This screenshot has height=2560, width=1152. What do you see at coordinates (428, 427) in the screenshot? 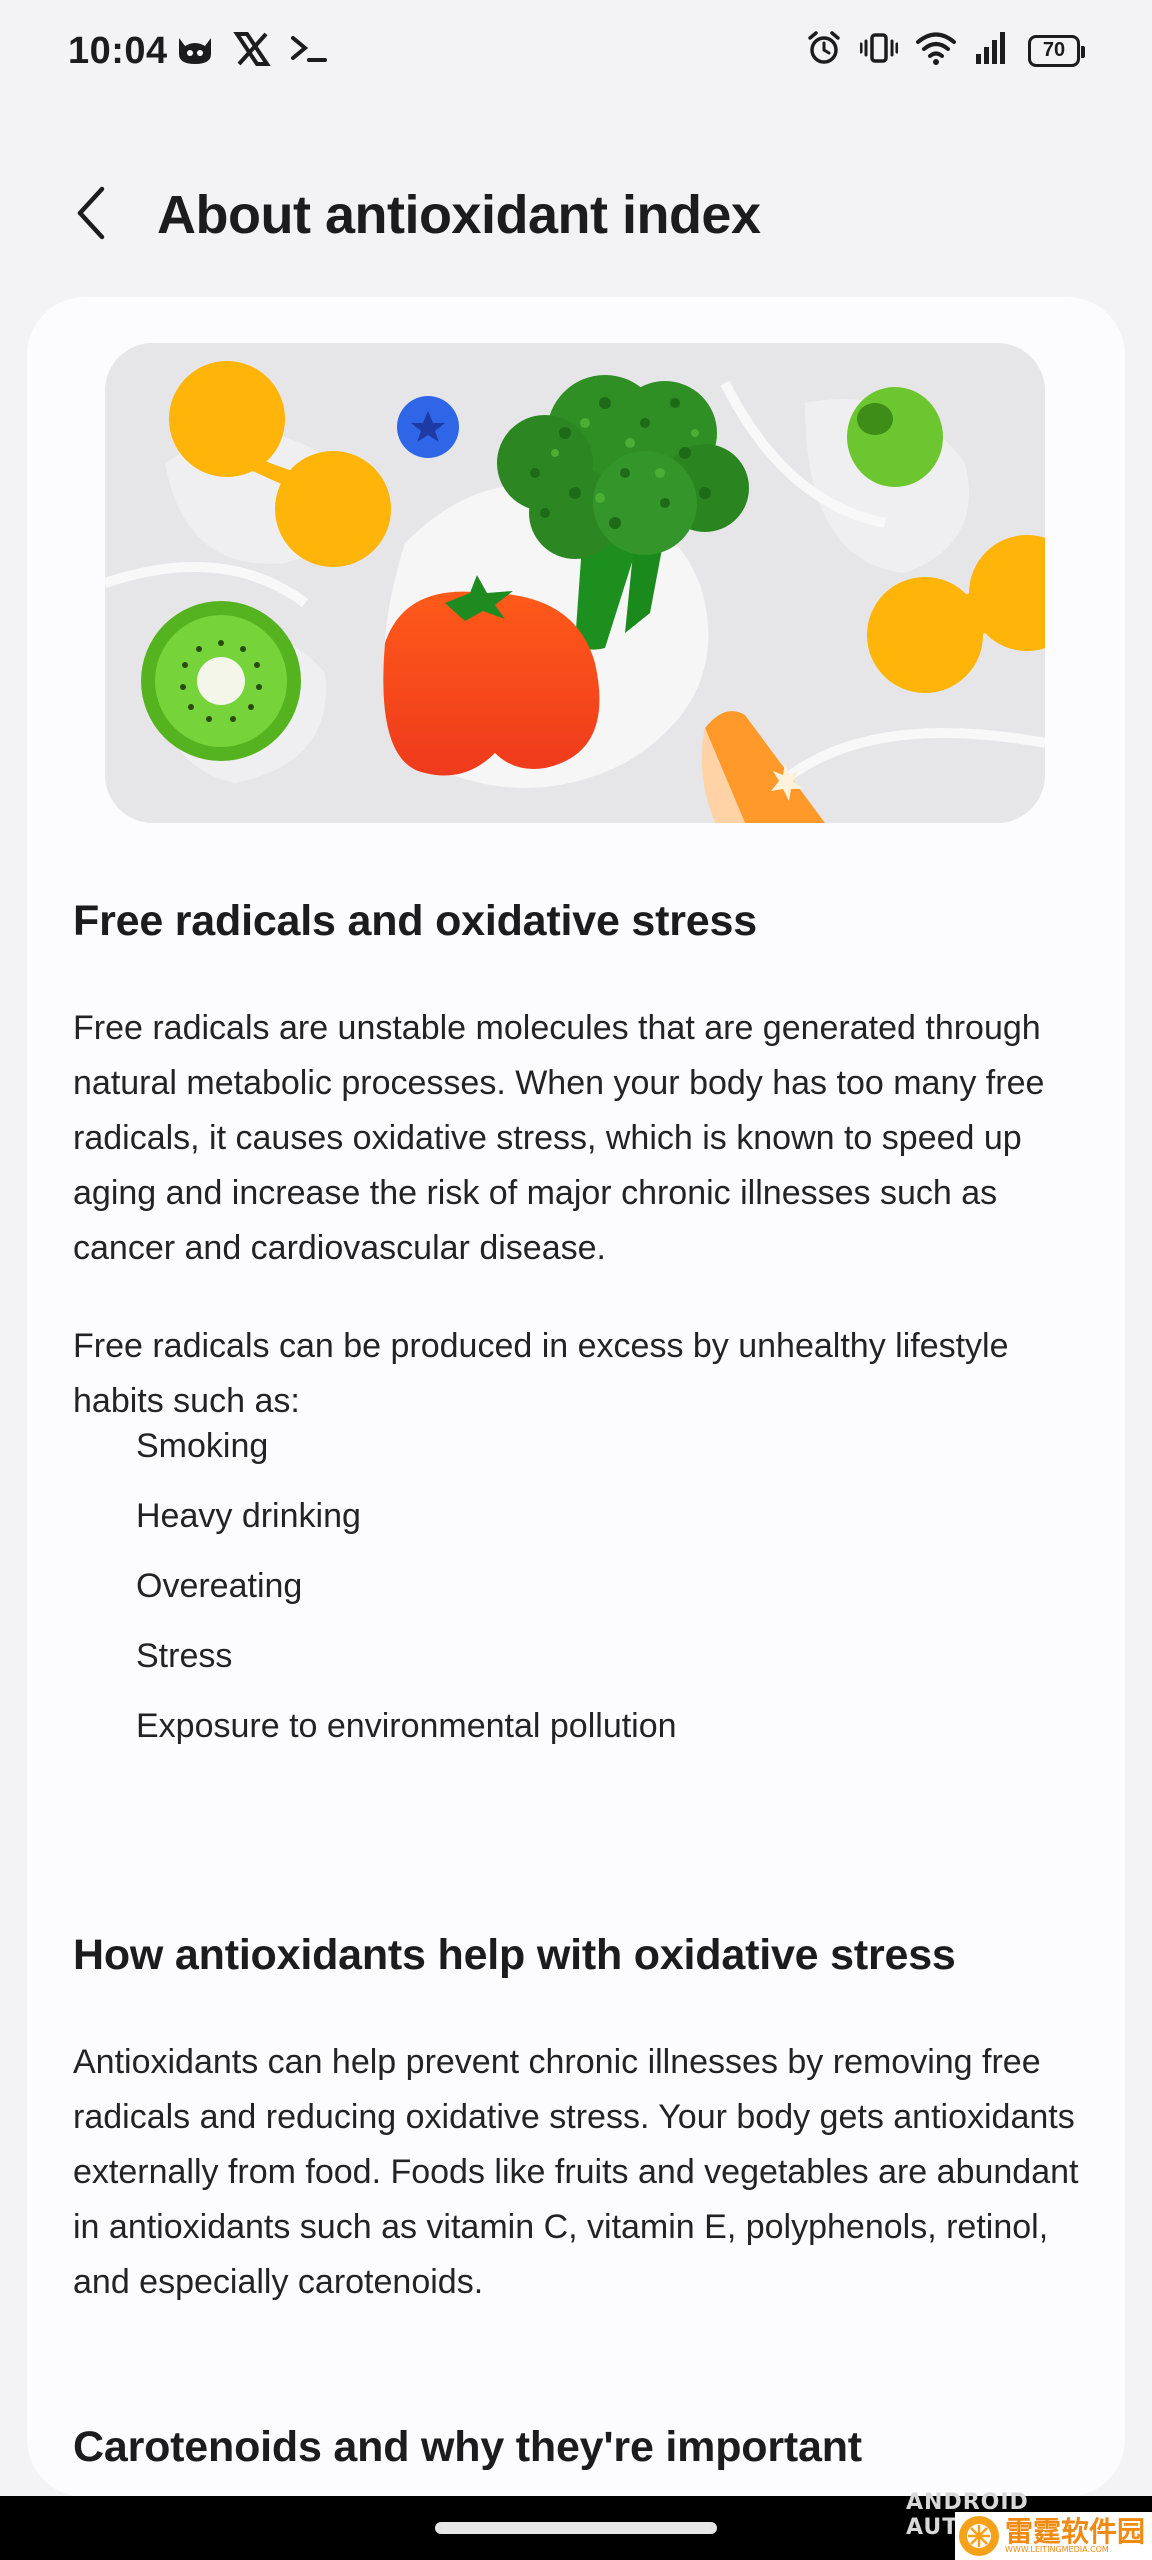
I see `blueberry-icon` at bounding box center [428, 427].